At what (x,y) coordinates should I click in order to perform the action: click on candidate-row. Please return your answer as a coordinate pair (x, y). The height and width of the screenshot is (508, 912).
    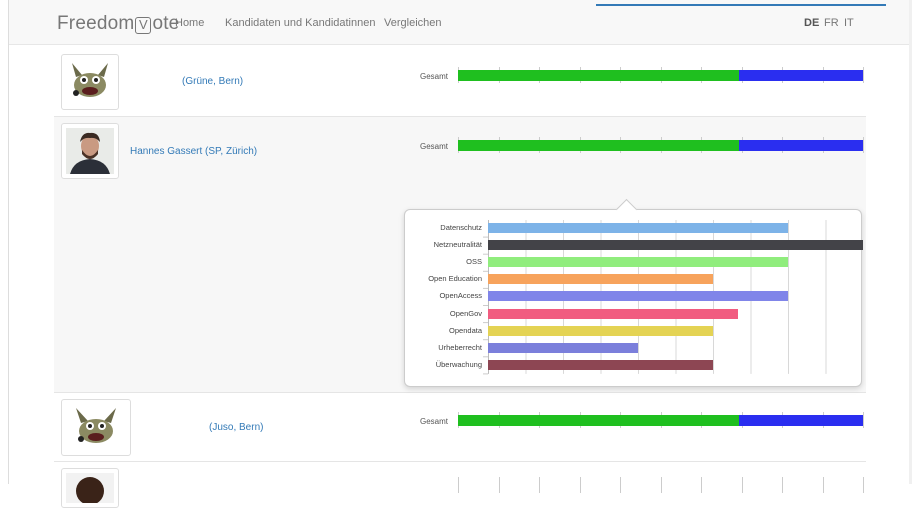
    Looking at the image, I should click on (460, 485).